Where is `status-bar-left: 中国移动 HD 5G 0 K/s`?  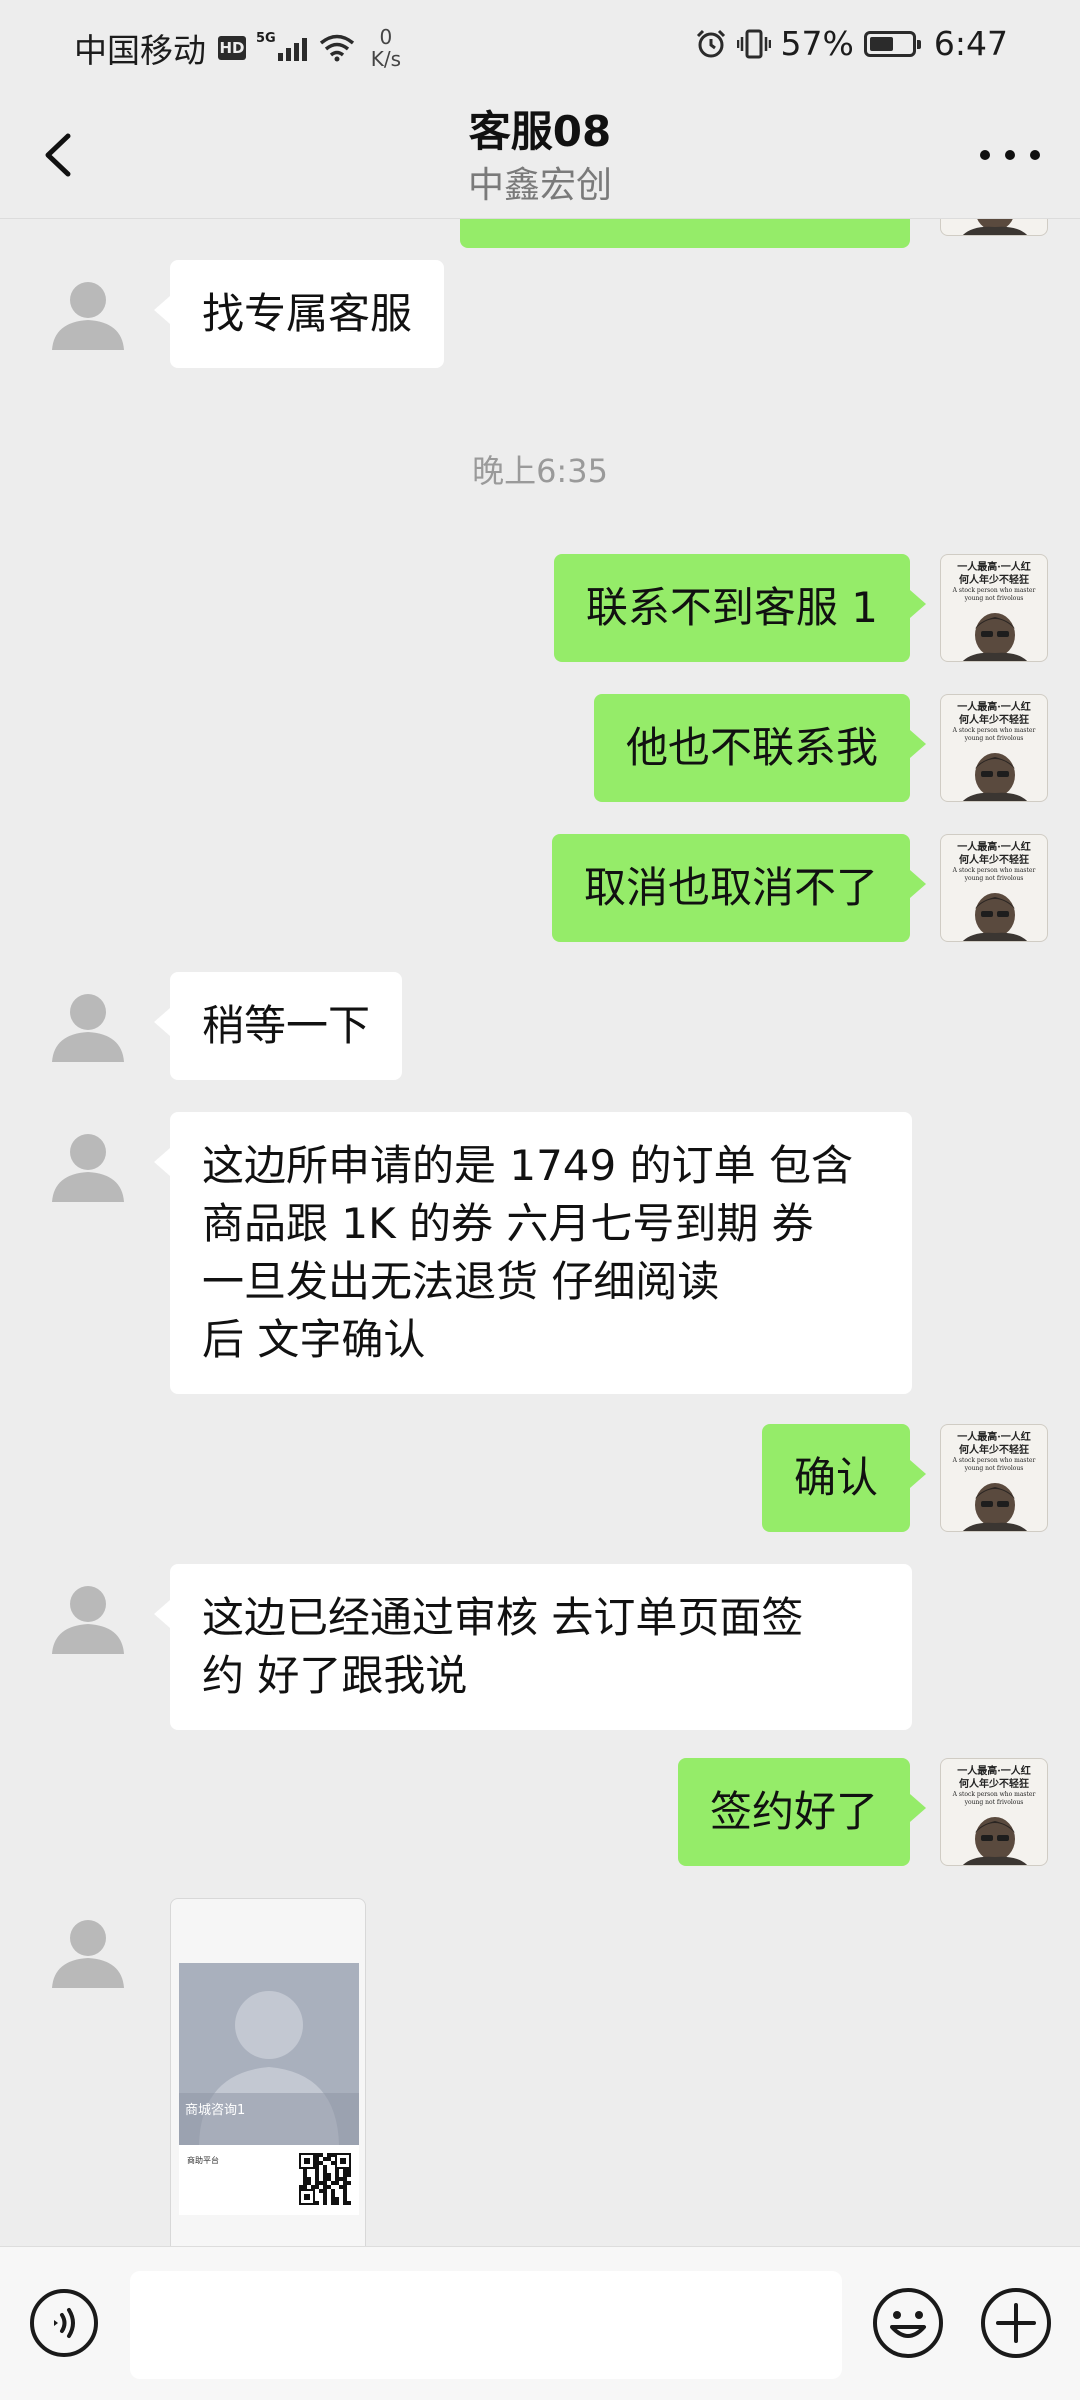
status-bar-left: 中国移动 HD 5G 0 K/s is located at coordinates (237, 48).